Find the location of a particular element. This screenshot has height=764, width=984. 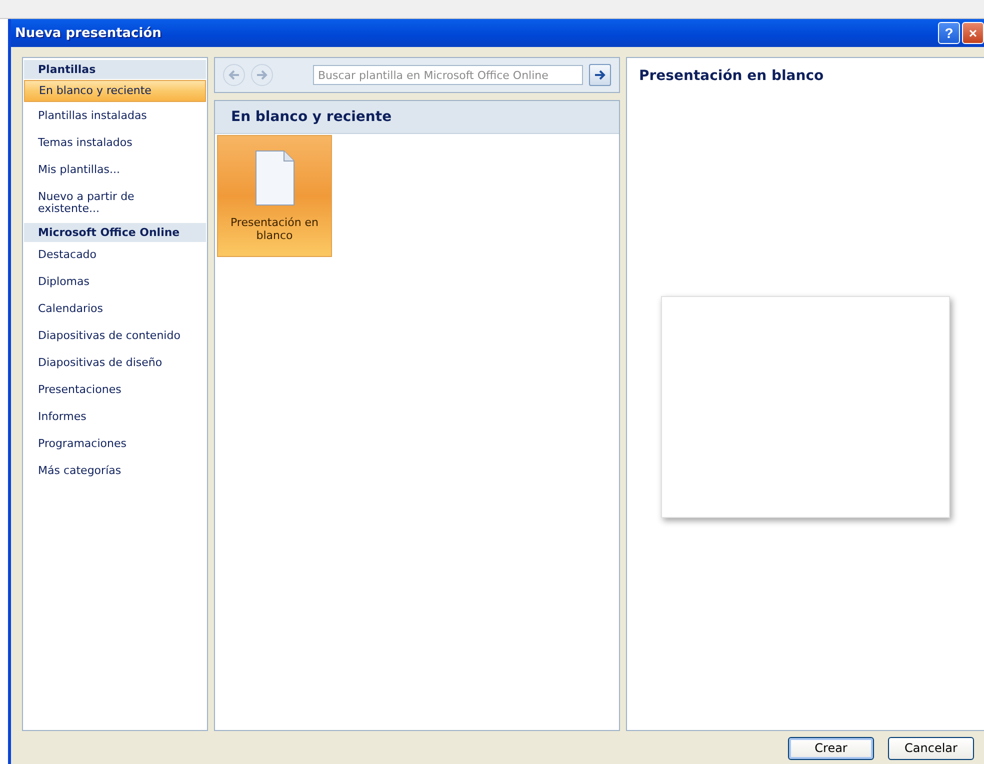

preview-title: Presentación en blanco is located at coordinates (732, 76).